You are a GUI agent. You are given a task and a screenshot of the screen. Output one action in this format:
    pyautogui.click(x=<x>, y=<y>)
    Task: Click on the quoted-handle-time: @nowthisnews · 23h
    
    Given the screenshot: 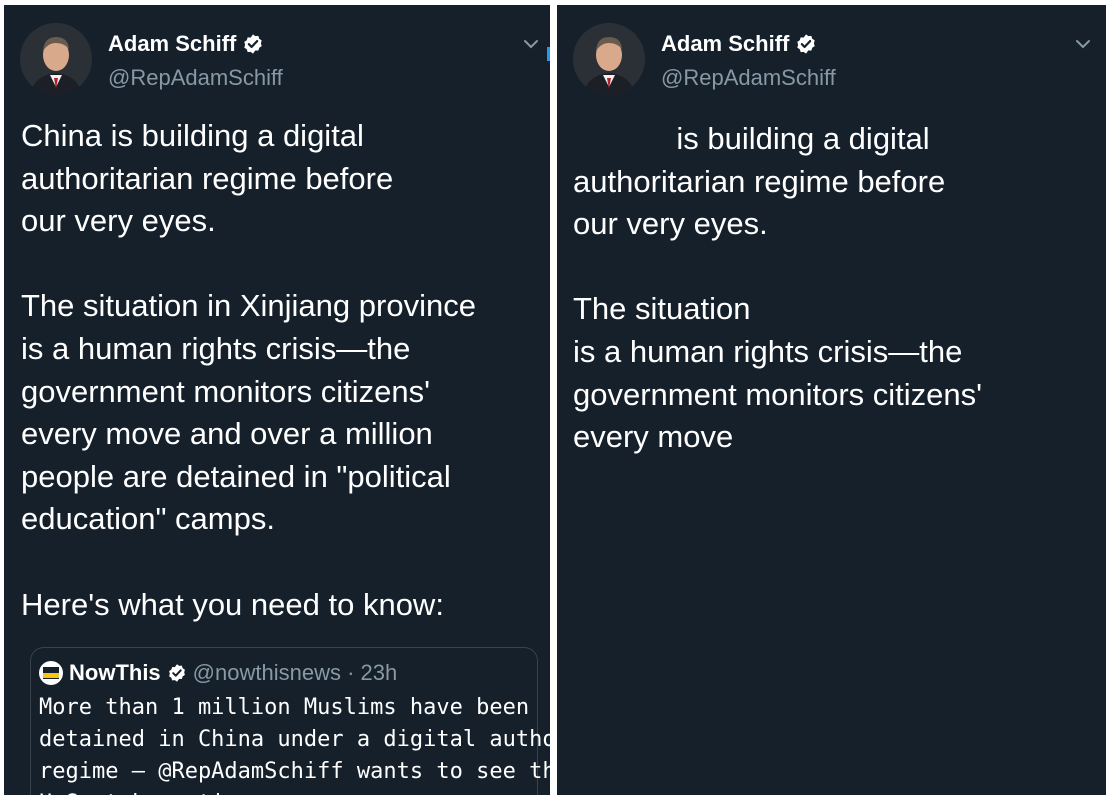 What is the action you would take?
    pyautogui.click(x=295, y=673)
    